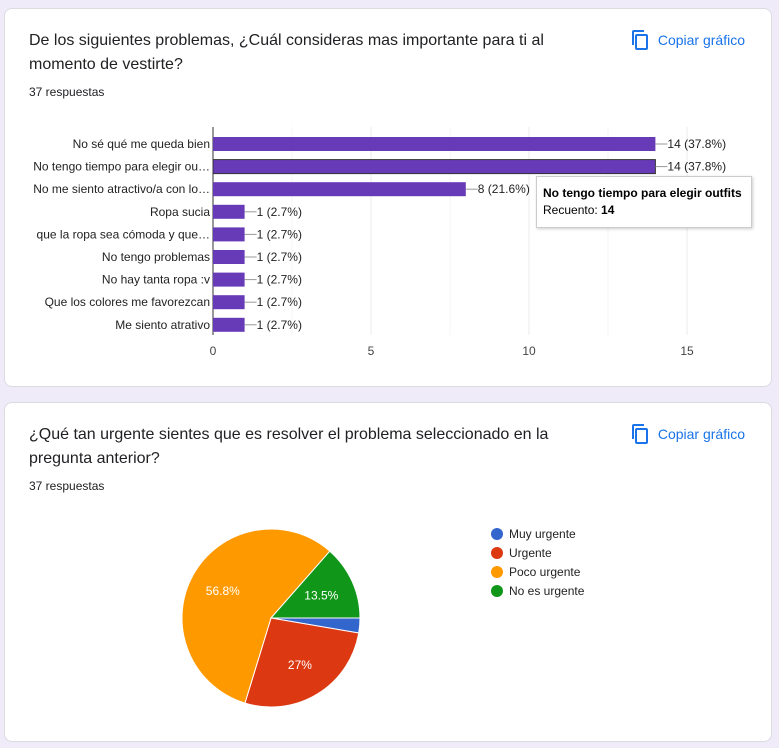  I want to click on category-label: Ropa sucia, so click(180, 212).